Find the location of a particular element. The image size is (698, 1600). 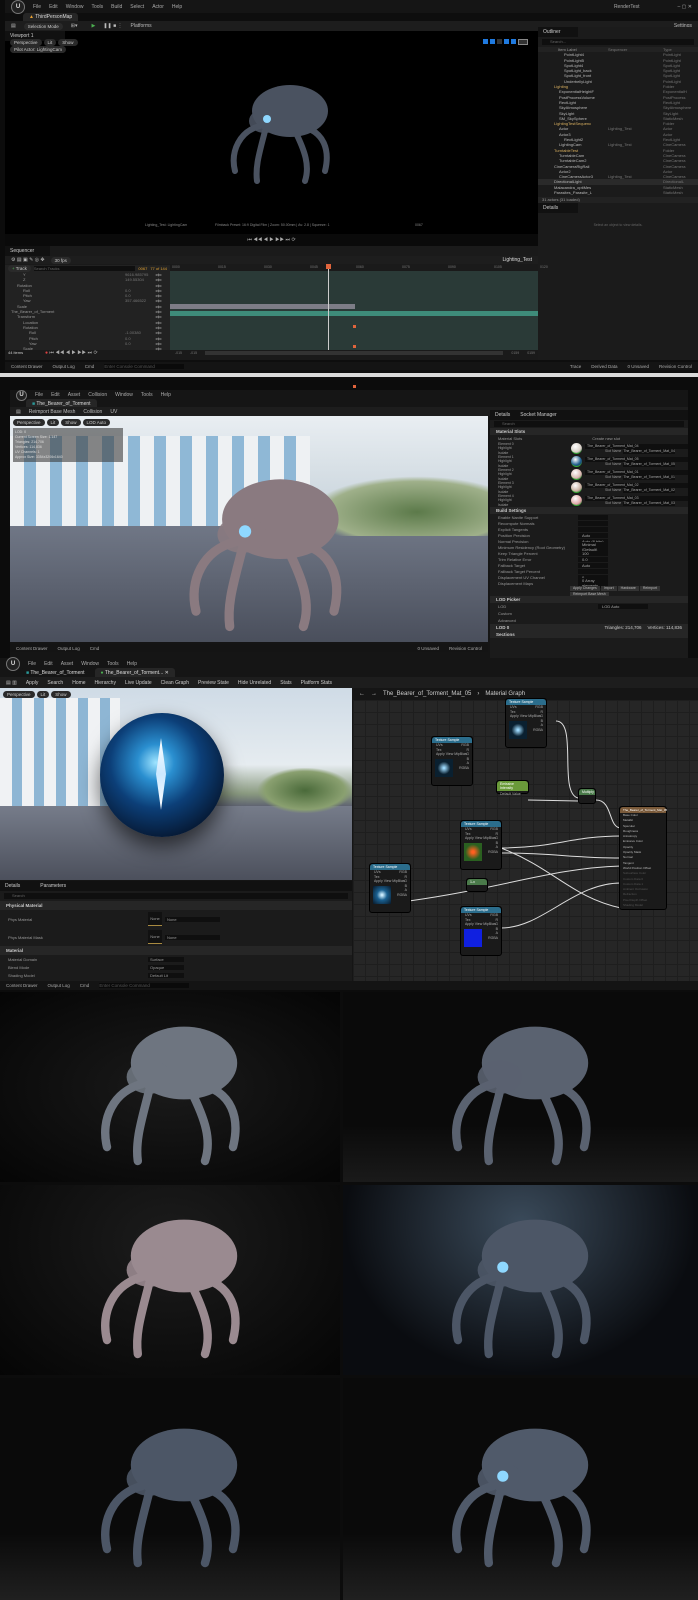

derived-data-button: Derived Data is located at coordinates (604, 366).